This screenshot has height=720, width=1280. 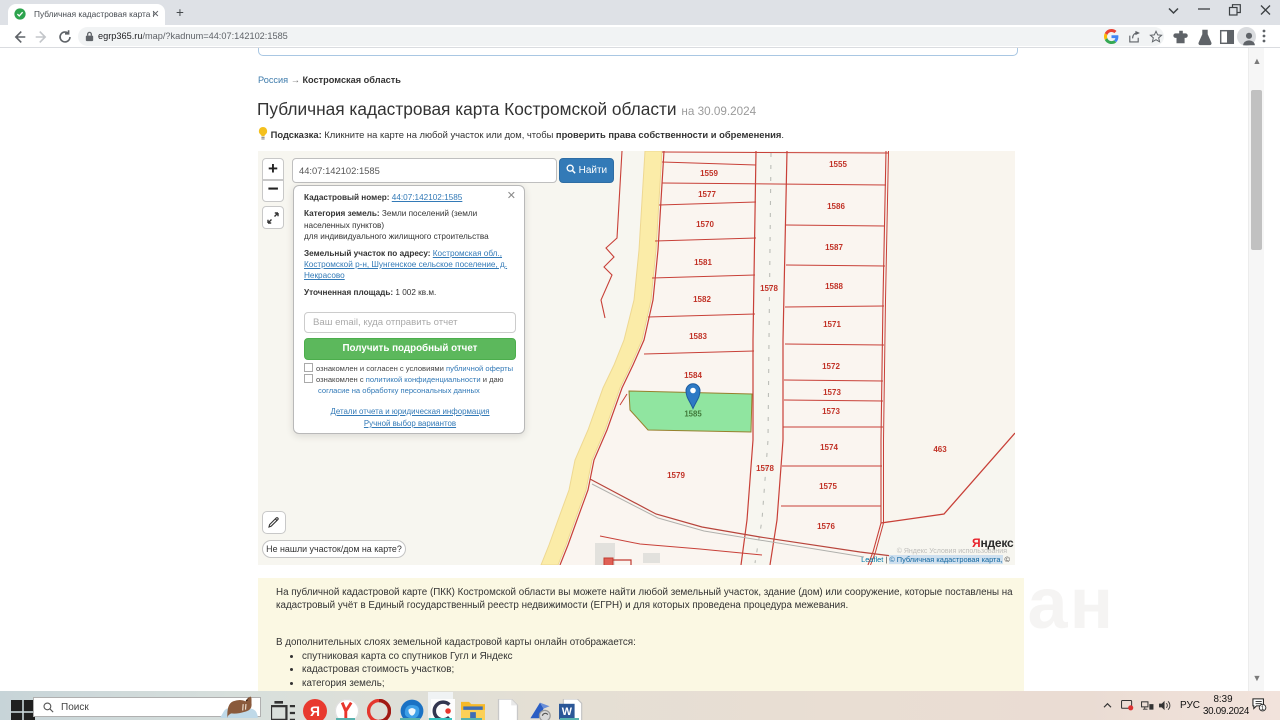 I want to click on svg-text: 1575, so click(x=828, y=486).